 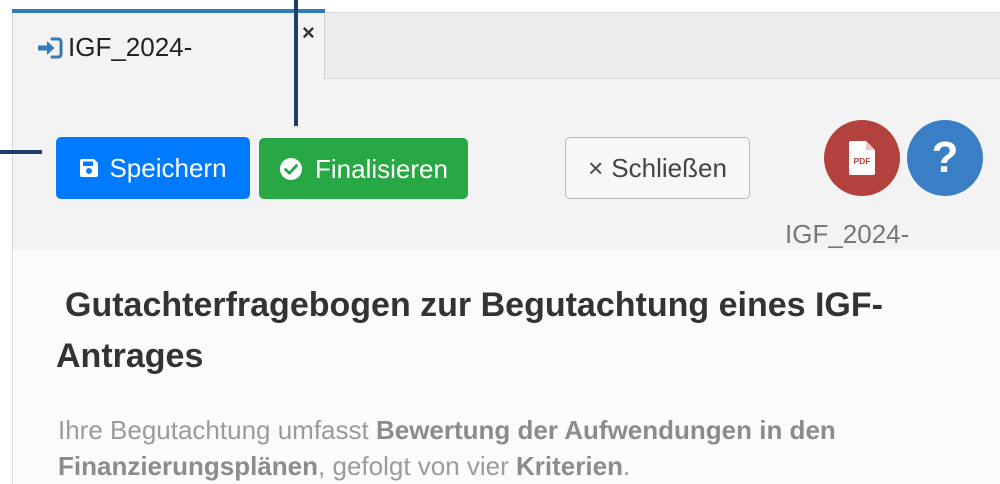 I want to click on save-icon, so click(x=89, y=168).